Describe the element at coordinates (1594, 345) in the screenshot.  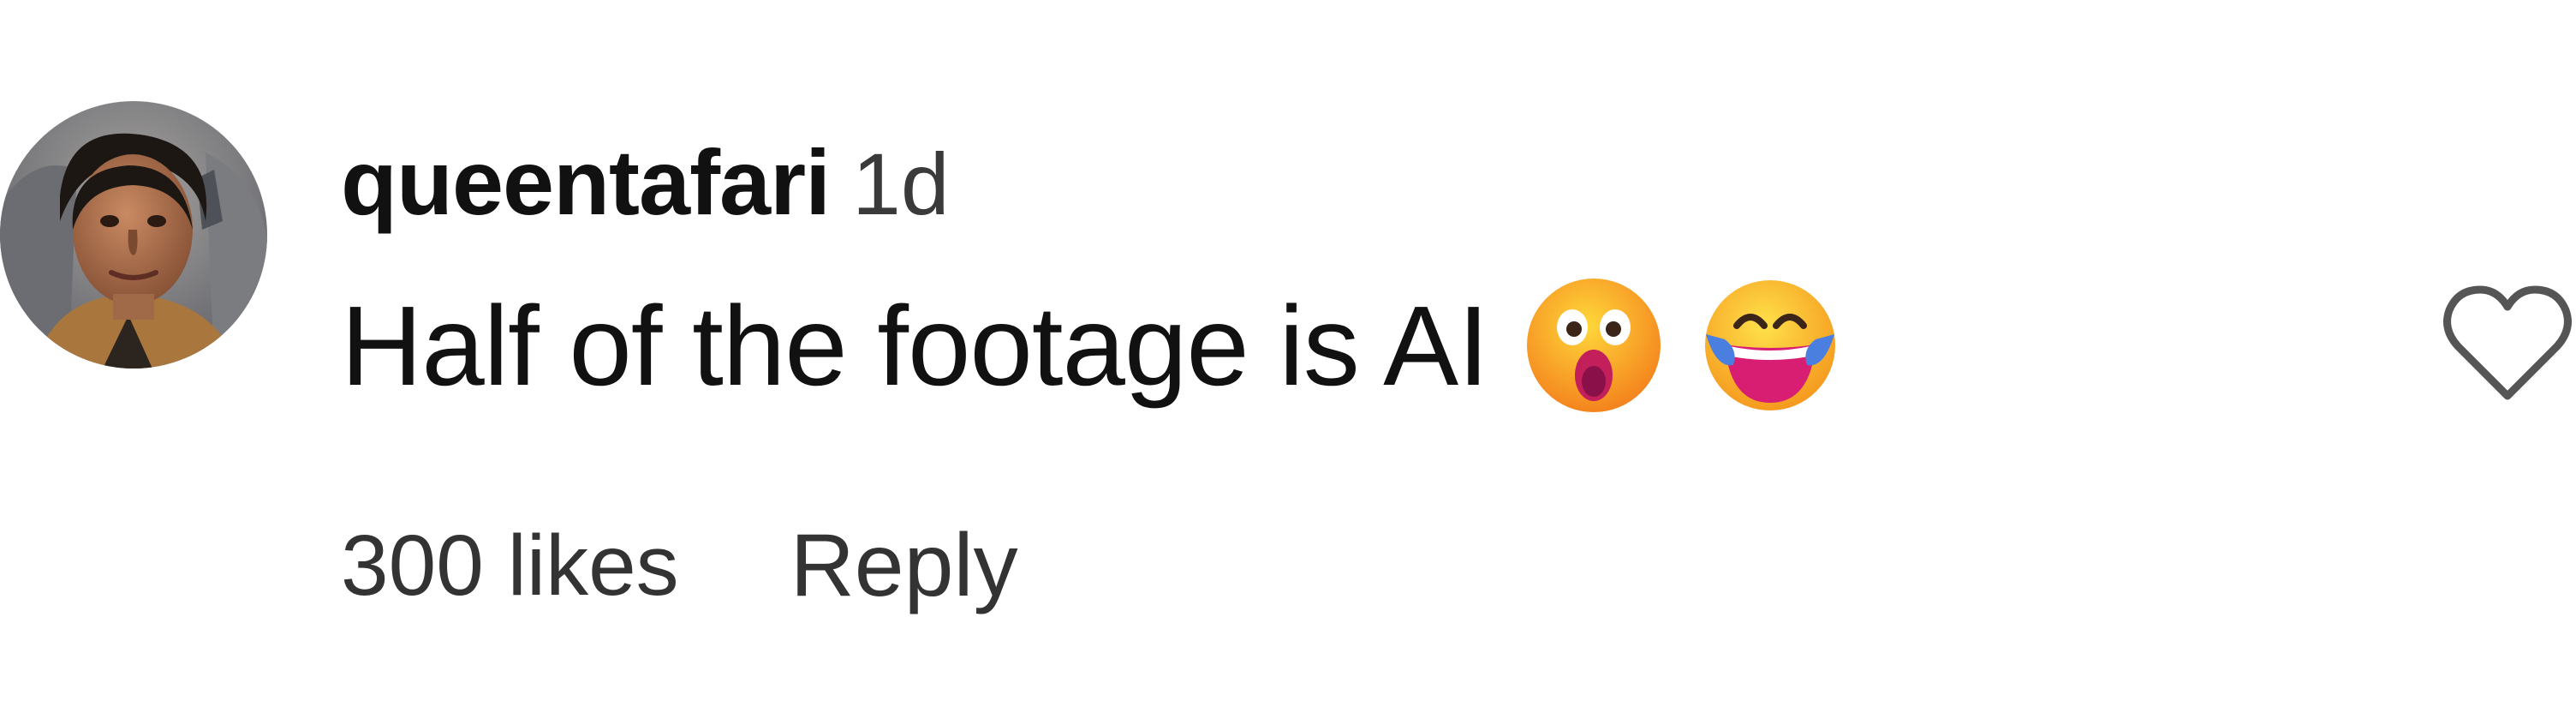
I see `astonished-face-emoji` at that location.